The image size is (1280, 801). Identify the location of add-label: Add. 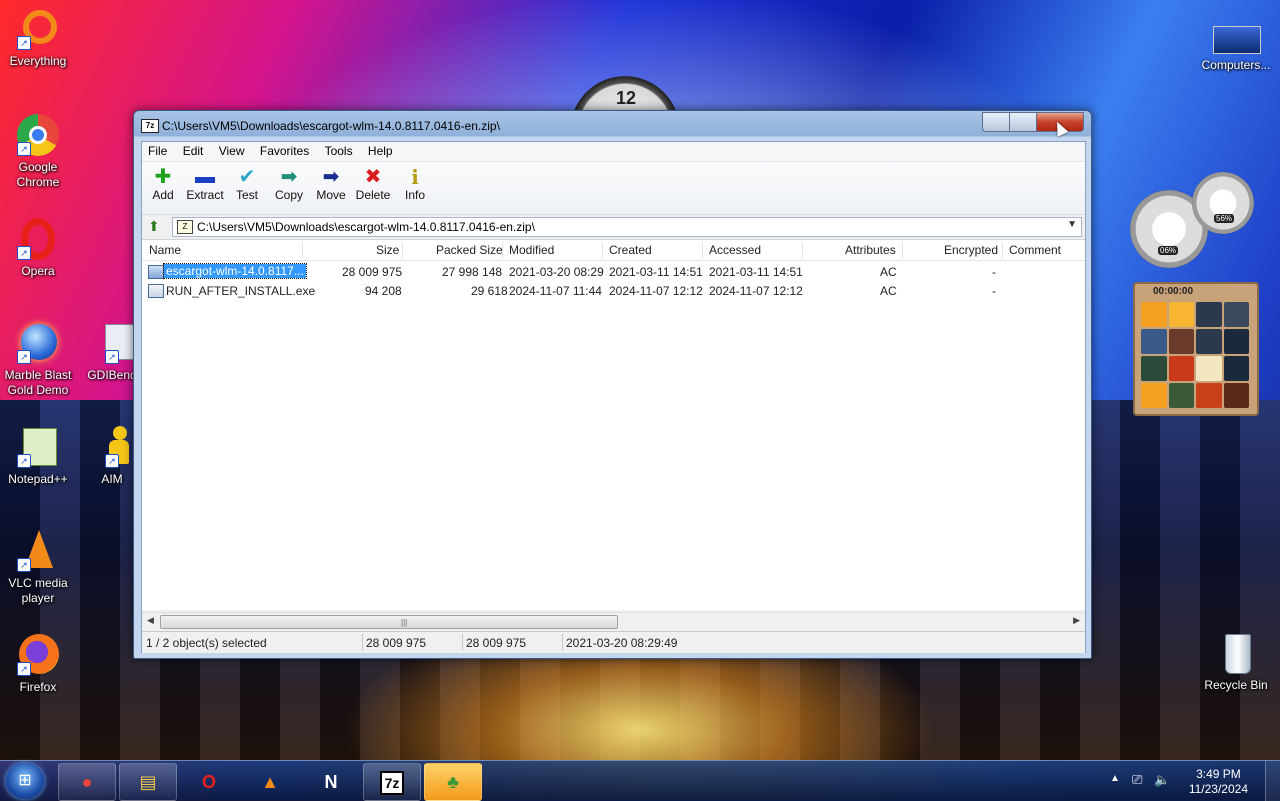
(163, 195).